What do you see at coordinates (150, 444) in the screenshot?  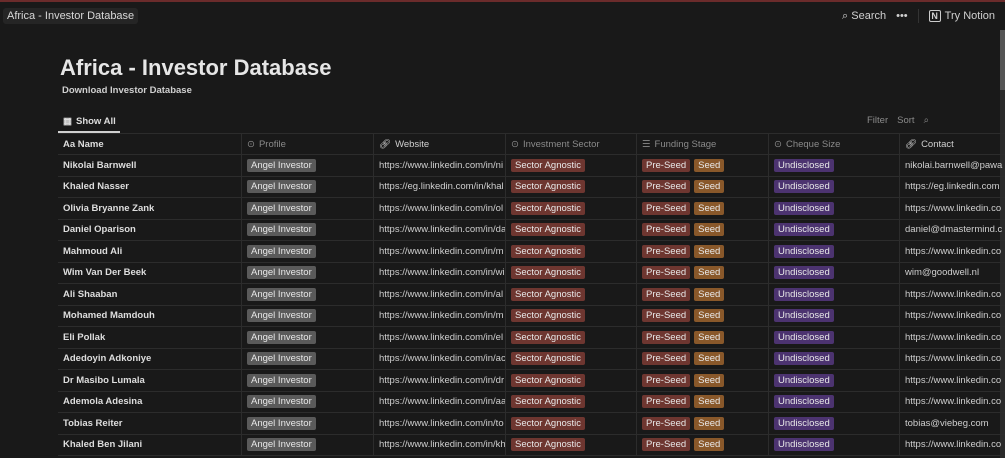 I see `name-cell: Khaled Ben Jilani` at bounding box center [150, 444].